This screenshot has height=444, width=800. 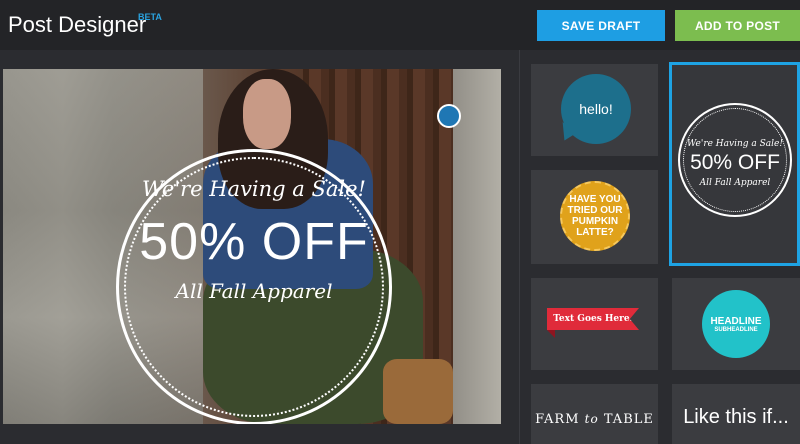 What do you see at coordinates (735, 144) in the screenshot?
I see `template-sale-line1: We're Having a Sale!` at bounding box center [735, 144].